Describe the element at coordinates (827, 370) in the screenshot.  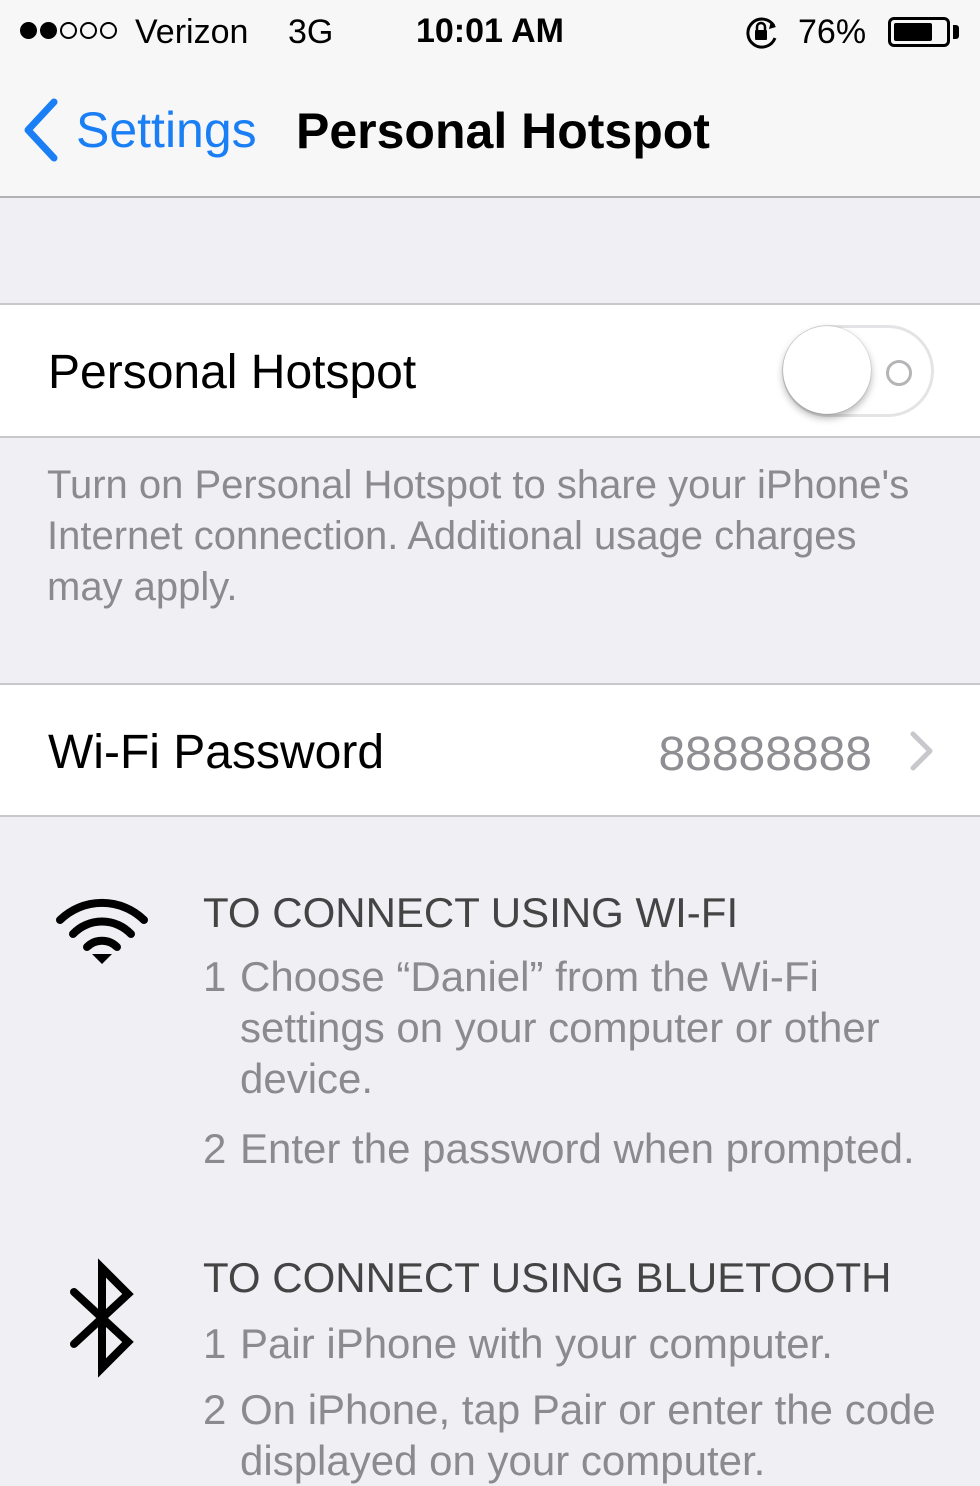
I see `toggle-knob` at that location.